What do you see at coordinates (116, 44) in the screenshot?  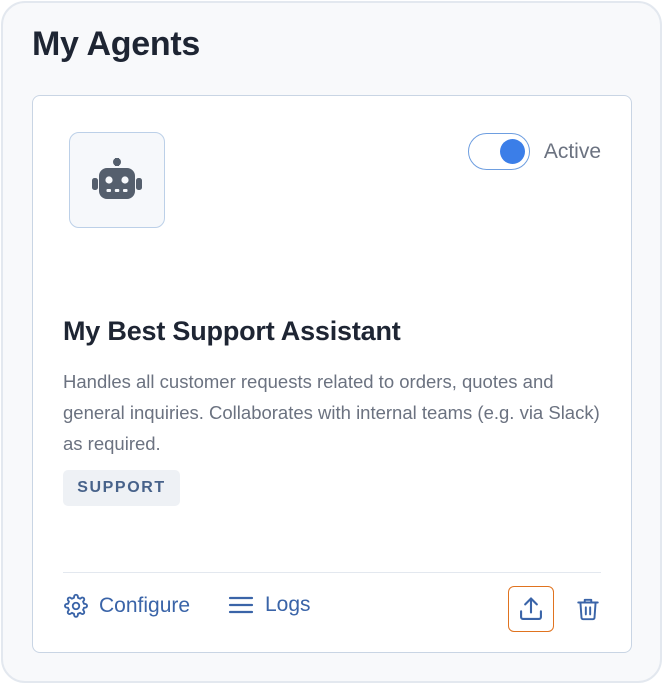 I see `panel-title: My Agents` at bounding box center [116, 44].